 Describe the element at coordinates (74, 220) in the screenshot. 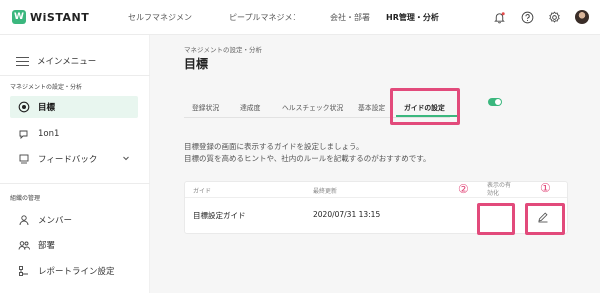

I see `sidebar-item-members: メンバー` at that location.